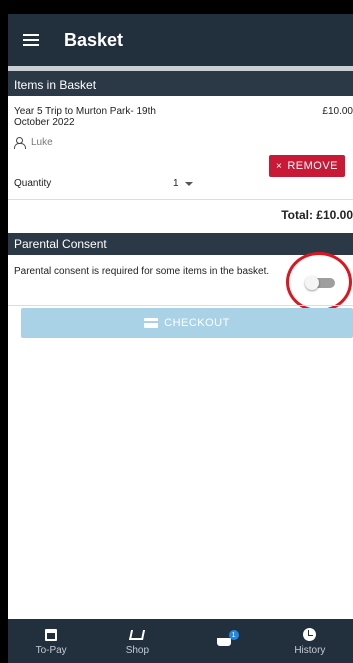  Describe the element at coordinates (183, 183) in the screenshot. I see `quantity-select: 1` at that location.